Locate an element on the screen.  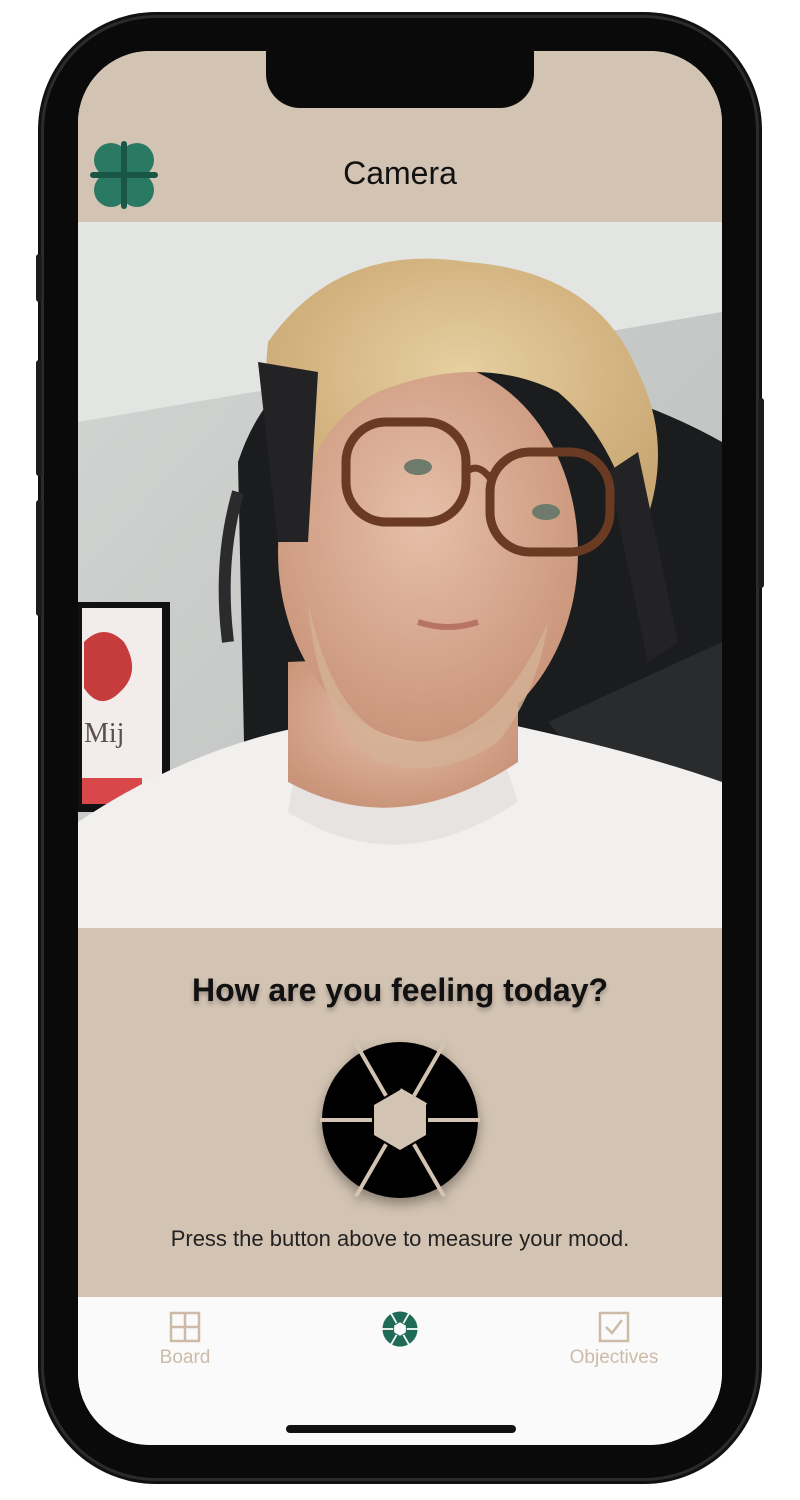
camera-shutter-icon is located at coordinates (400, 1329).